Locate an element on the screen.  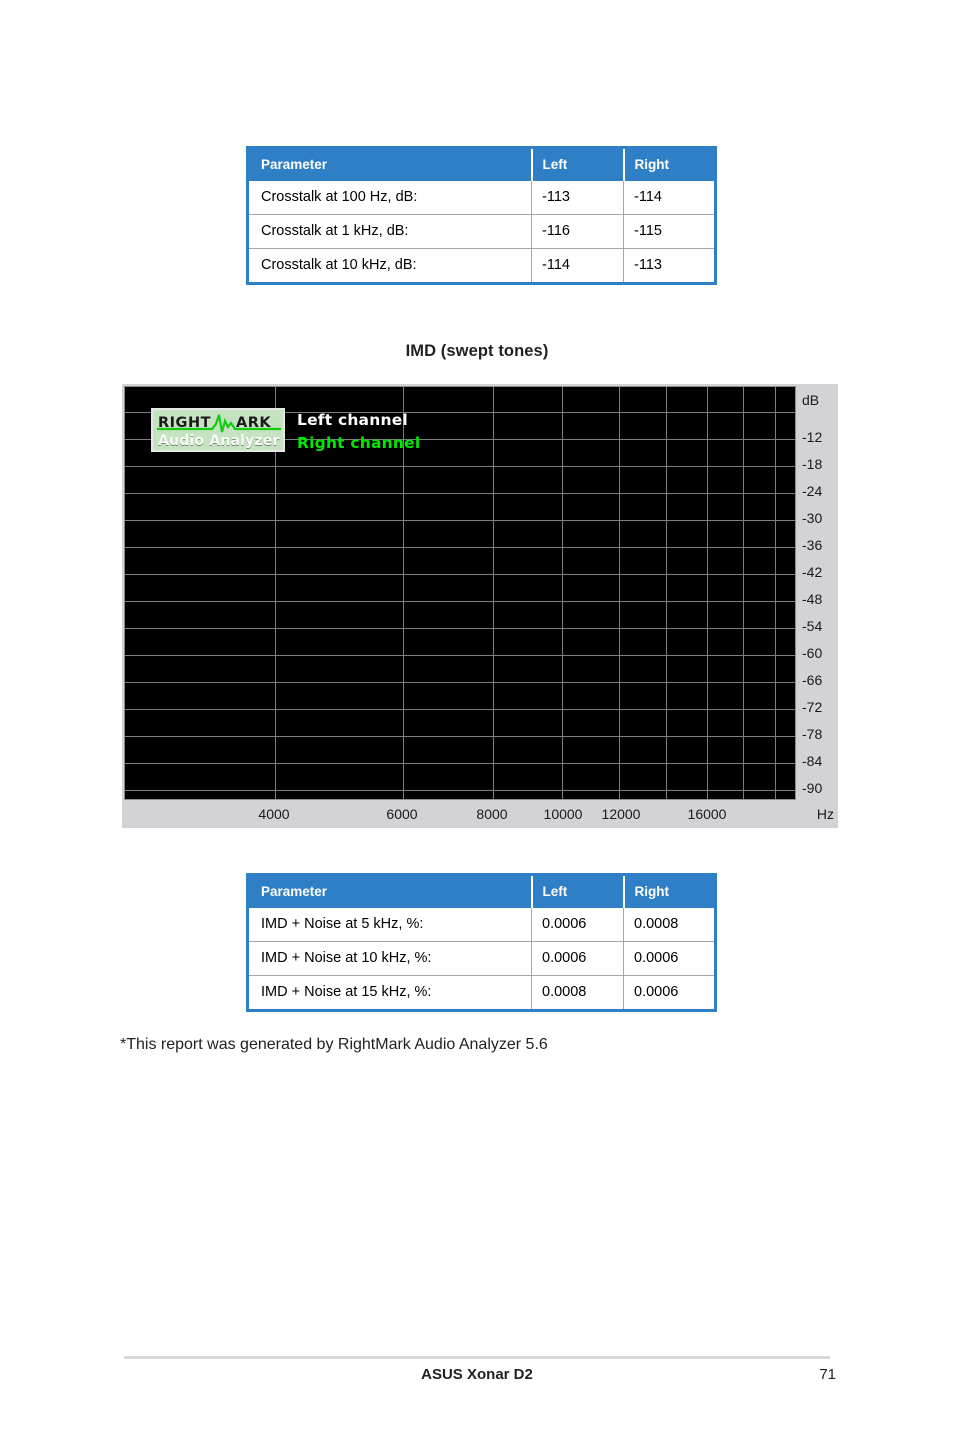
table-row: IMD + Noise at 10 kHz, %: 0.0006 0.0006 is located at coordinates (481, 958).